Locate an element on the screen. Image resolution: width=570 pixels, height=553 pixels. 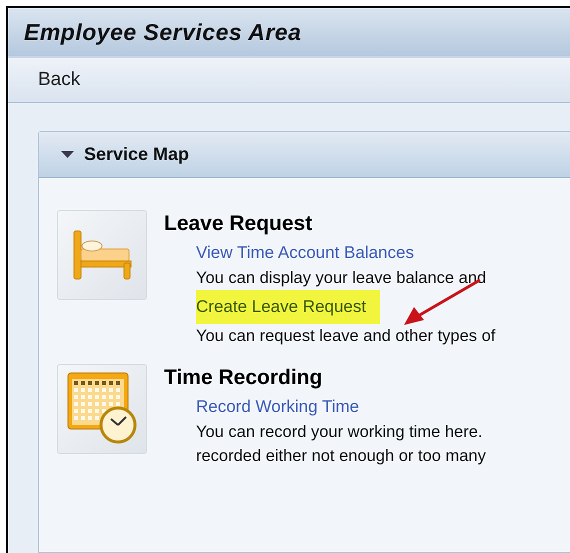
panel-title: Service Map is located at coordinates (137, 154).